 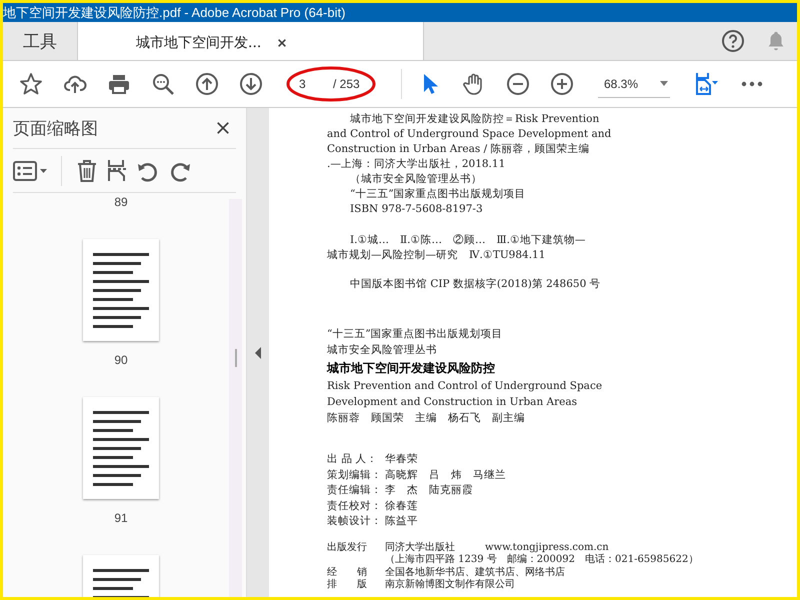 I want to click on credit-value: （上海市四平路 1239 号 邮编：200092 电话：021-65985622）, so click(x=541, y=560).